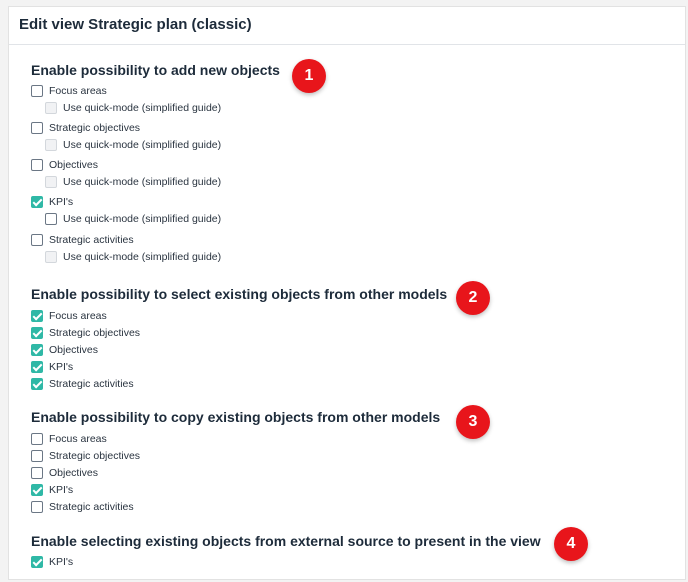 The height and width of the screenshot is (582, 688). I want to click on section-title-add-new: Enable possibility to add new objects, so click(155, 70).